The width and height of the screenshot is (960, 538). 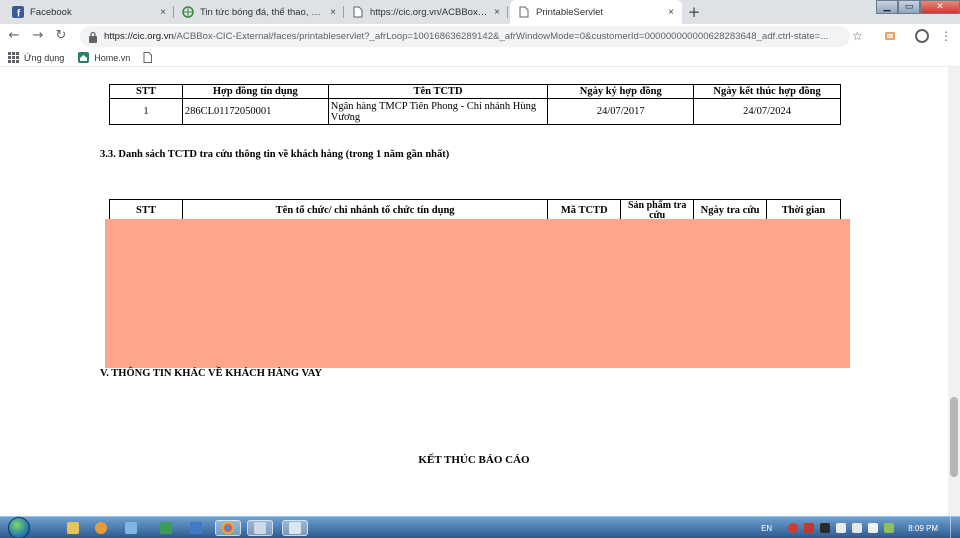 I want to click on end-of-report: KẾT THÚC BÁO CÁO, so click(x=474, y=460).